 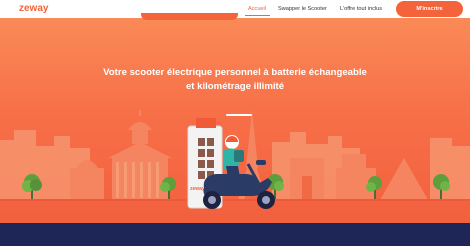 I want to click on ground-line, so click(x=235, y=200).